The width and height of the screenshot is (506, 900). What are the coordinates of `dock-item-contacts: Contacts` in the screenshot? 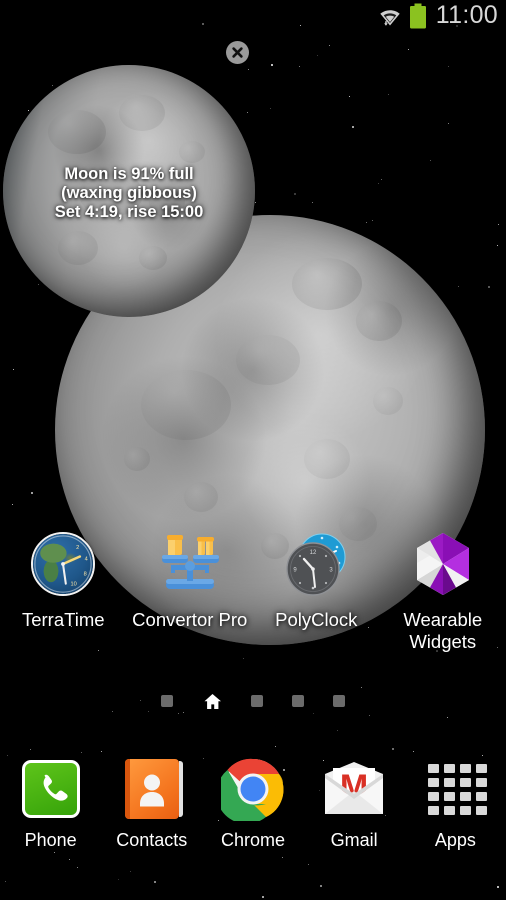 It's located at (151, 815).